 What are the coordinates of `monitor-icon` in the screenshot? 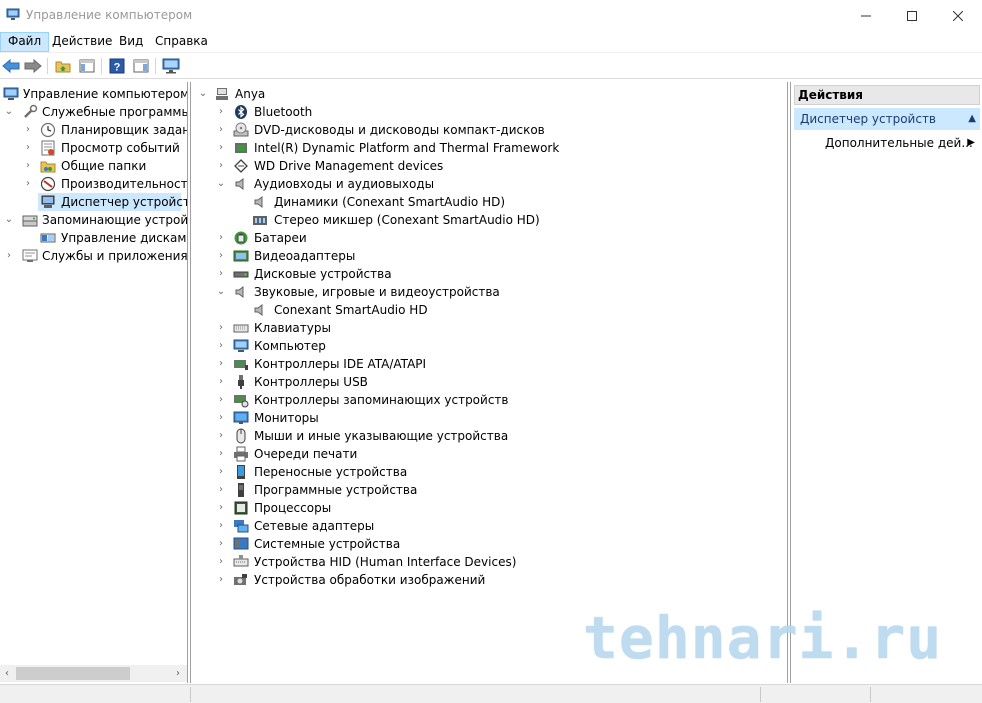 It's located at (171, 66).